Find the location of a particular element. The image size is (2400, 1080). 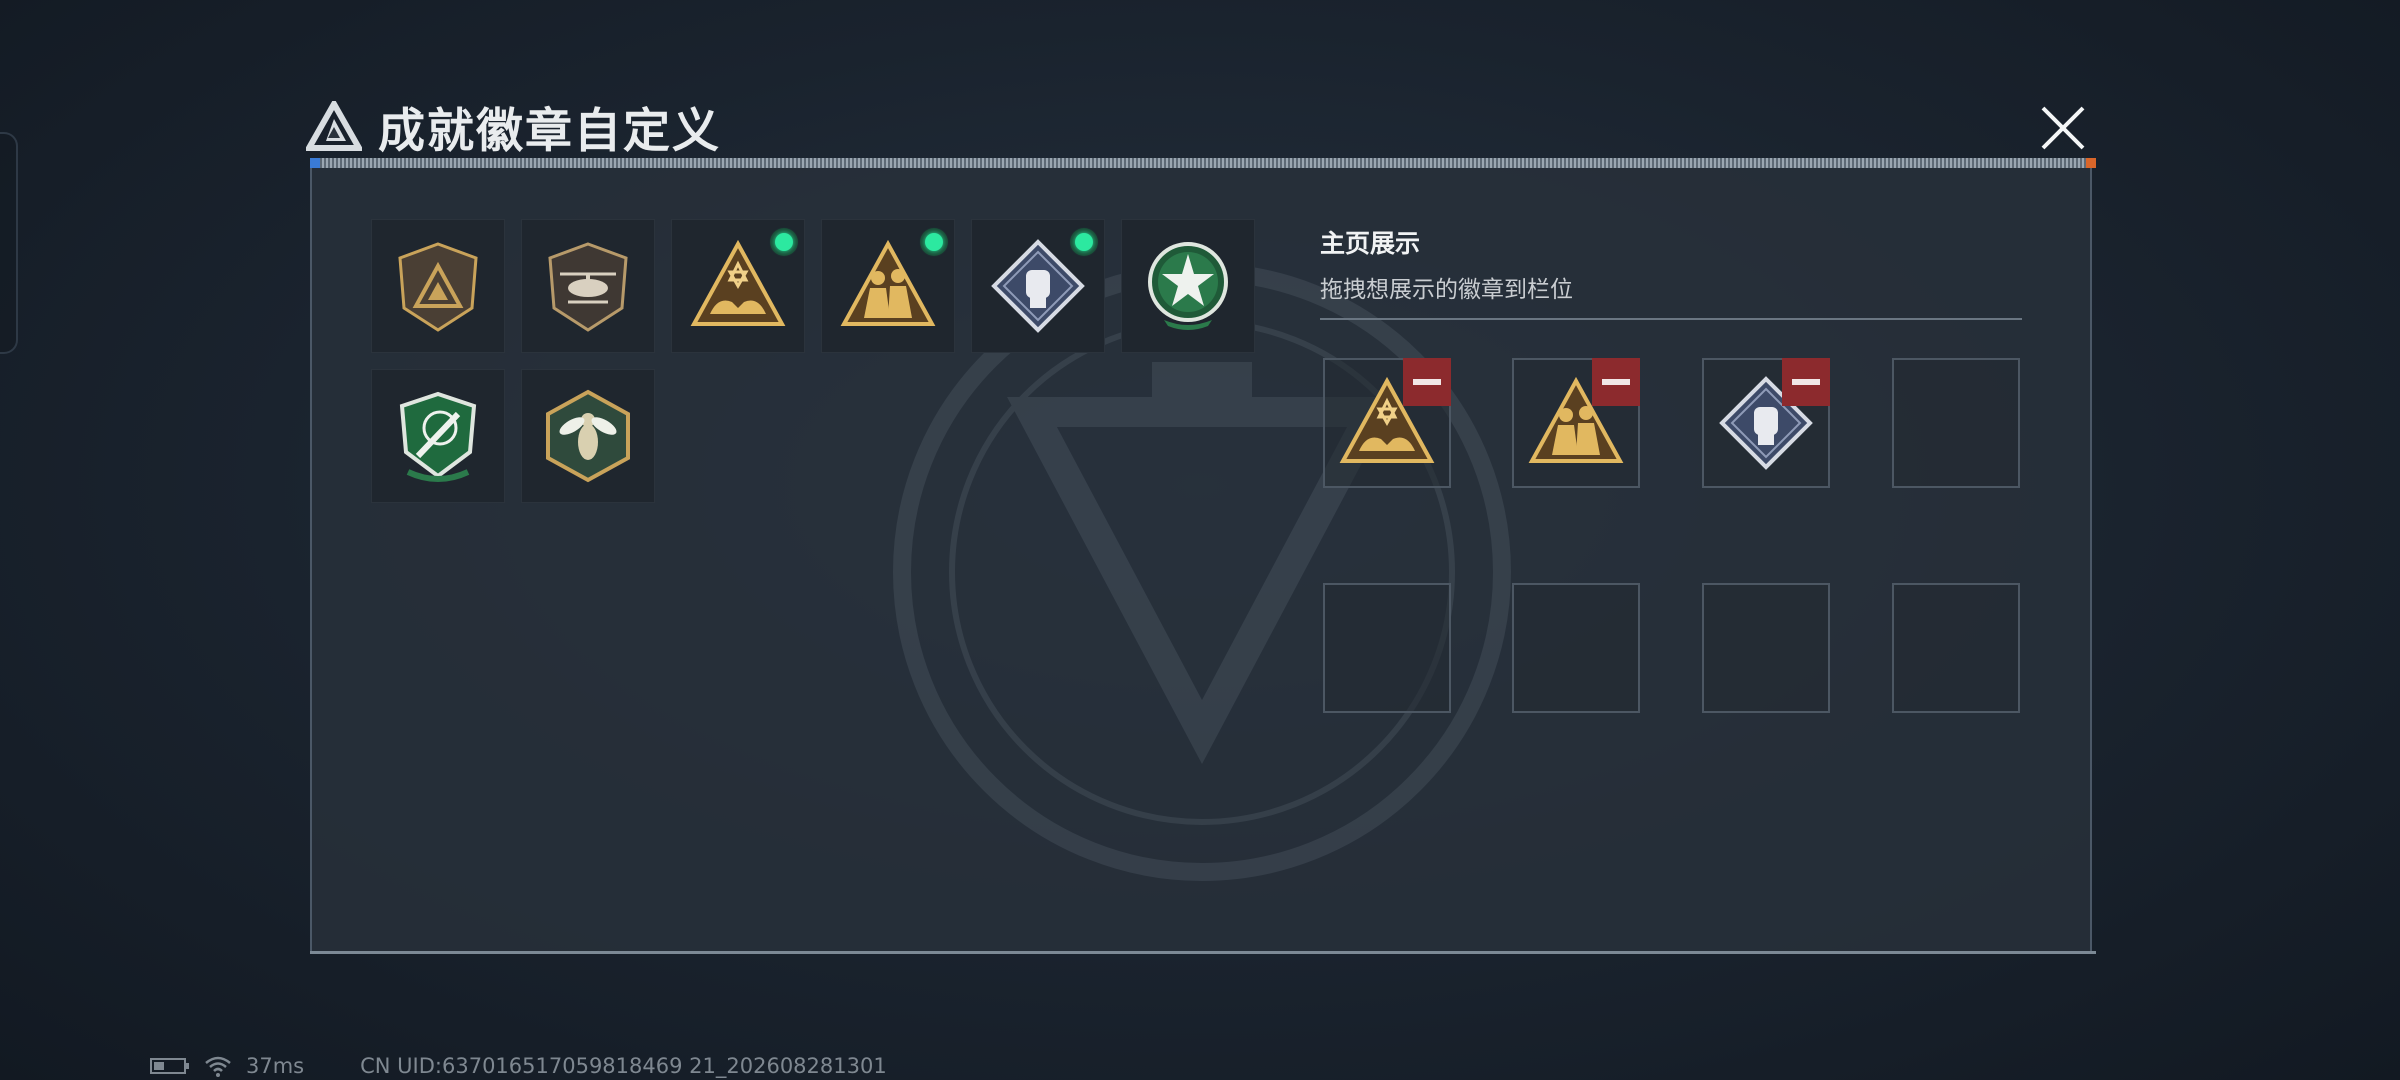

side-pull-tab is located at coordinates (9, 243).